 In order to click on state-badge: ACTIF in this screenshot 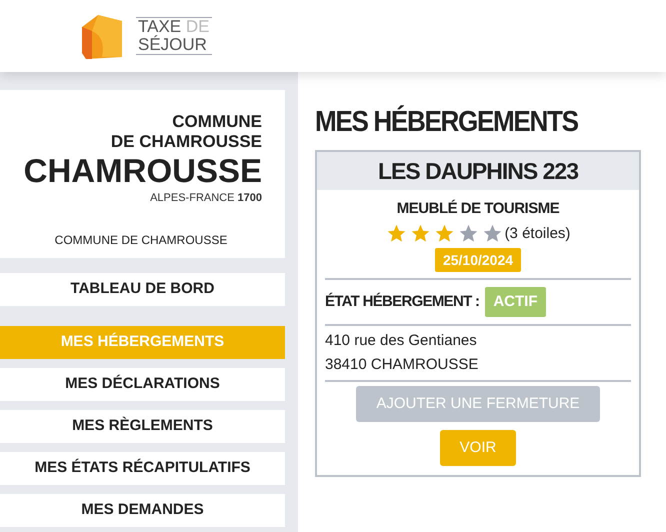, I will do `click(515, 302)`.